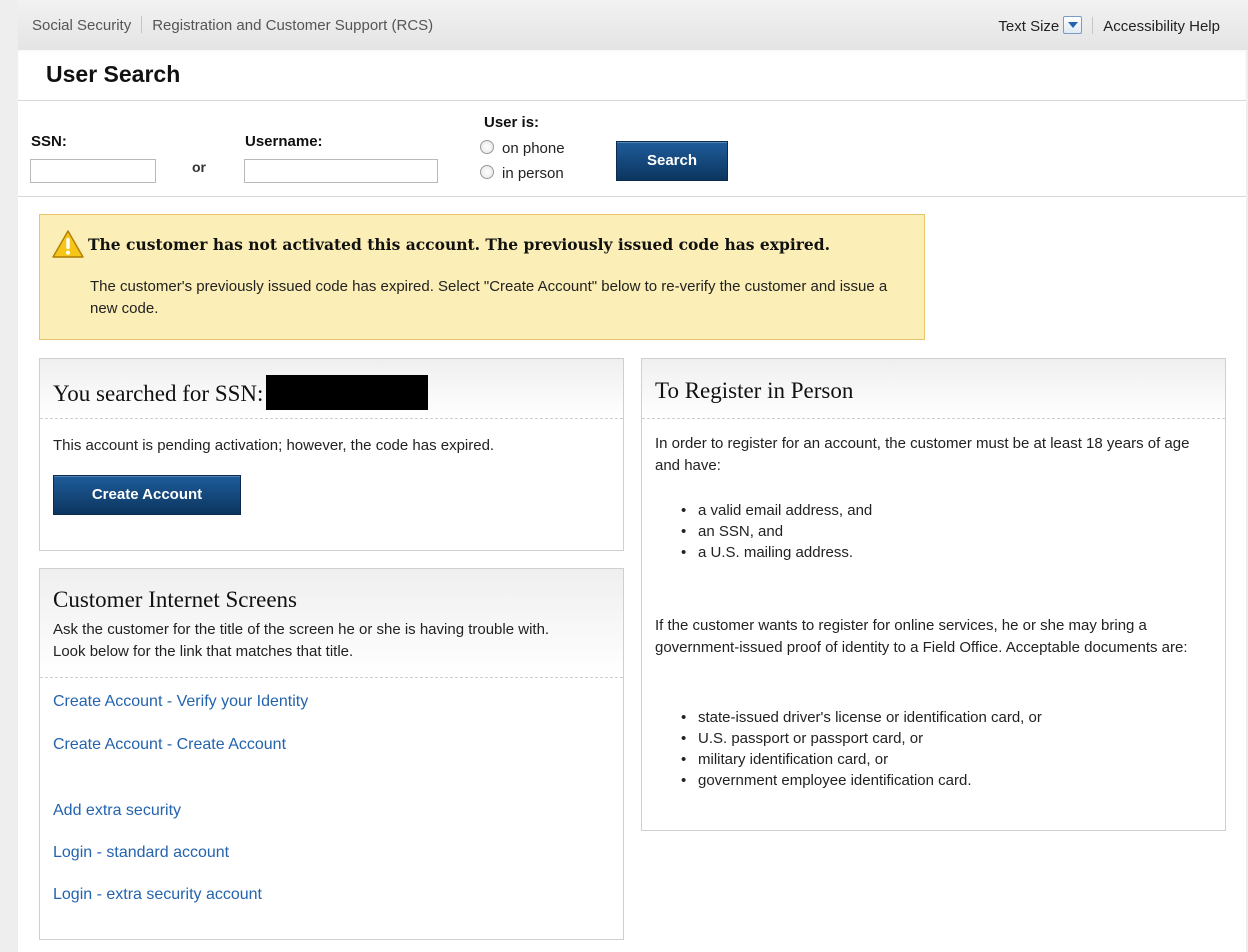  I want to click on link-login-extra-security-account: Login - extra security account, so click(157, 895).